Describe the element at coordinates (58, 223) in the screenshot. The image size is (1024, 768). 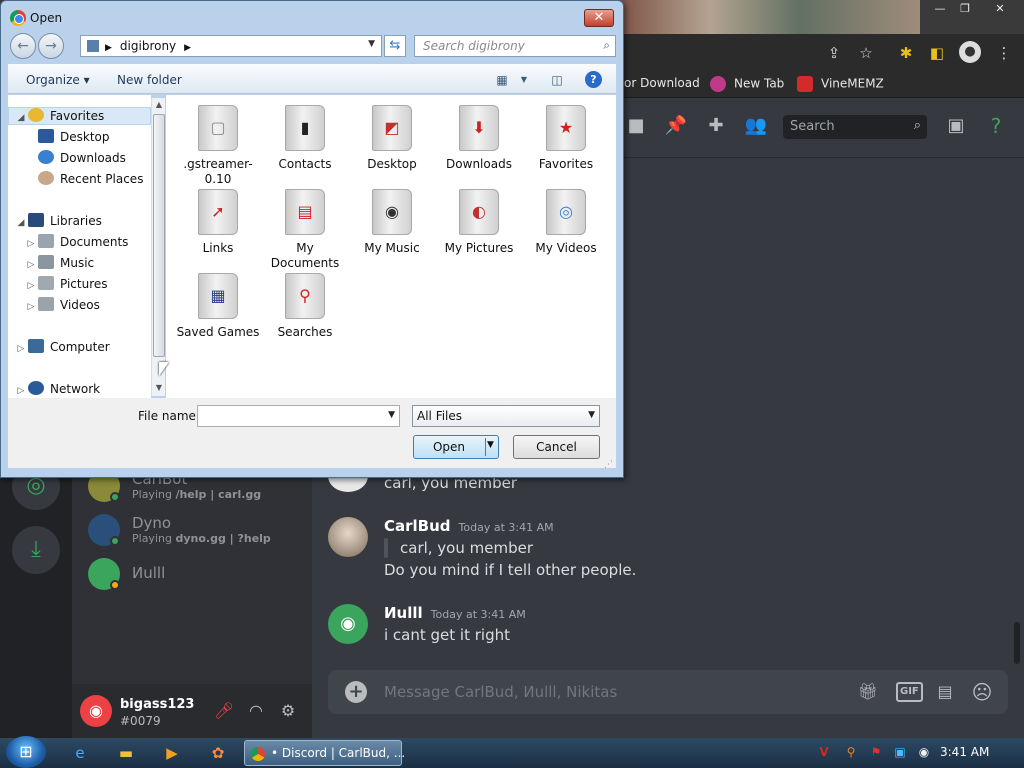
I see `nav-item-libraries: ◢ Libraries` at that location.